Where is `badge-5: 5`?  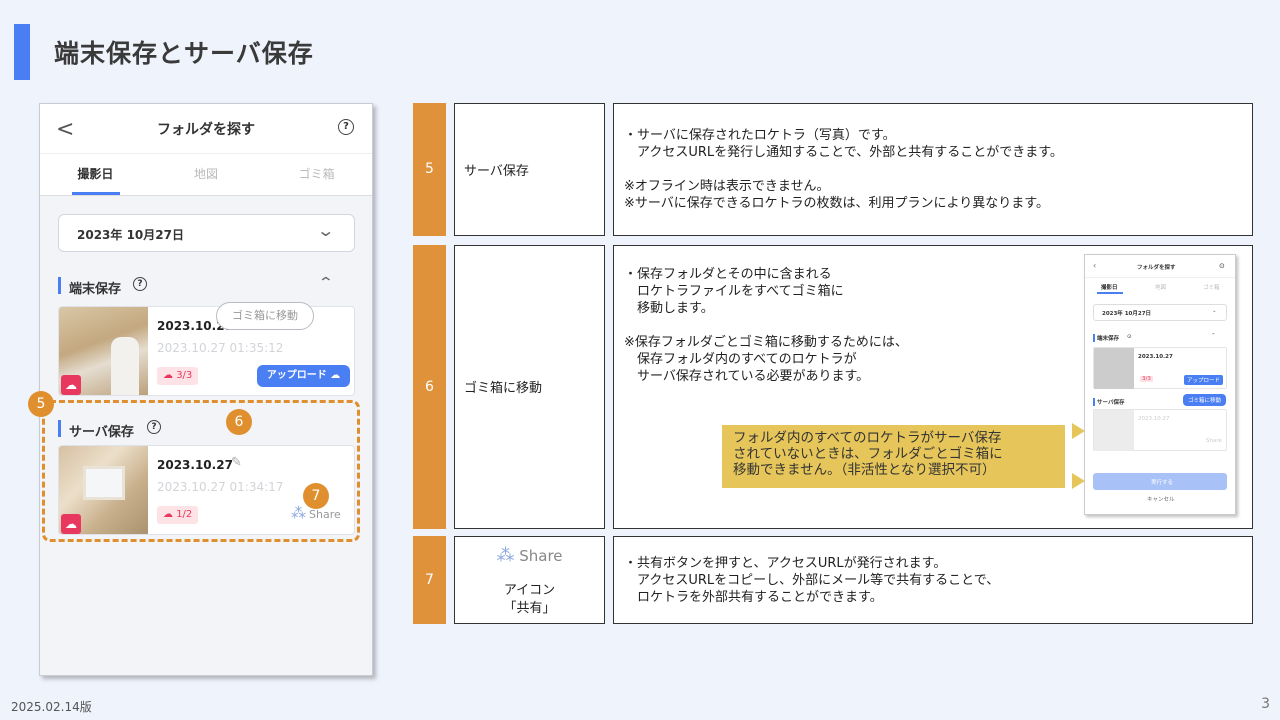 badge-5: 5 is located at coordinates (41, 404).